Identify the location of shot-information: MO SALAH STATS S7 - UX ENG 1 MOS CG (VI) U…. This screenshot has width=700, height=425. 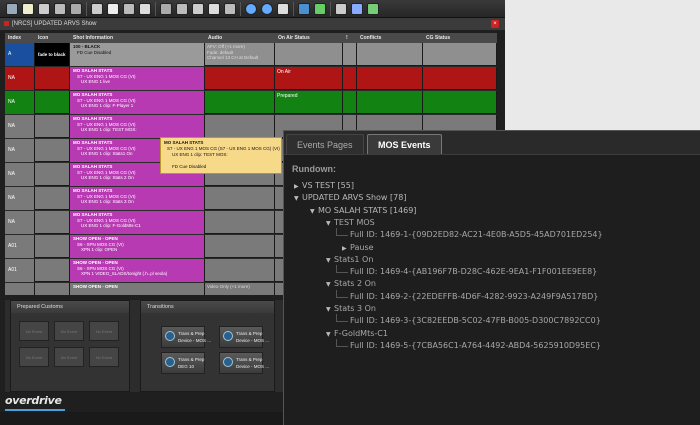
(137, 78).